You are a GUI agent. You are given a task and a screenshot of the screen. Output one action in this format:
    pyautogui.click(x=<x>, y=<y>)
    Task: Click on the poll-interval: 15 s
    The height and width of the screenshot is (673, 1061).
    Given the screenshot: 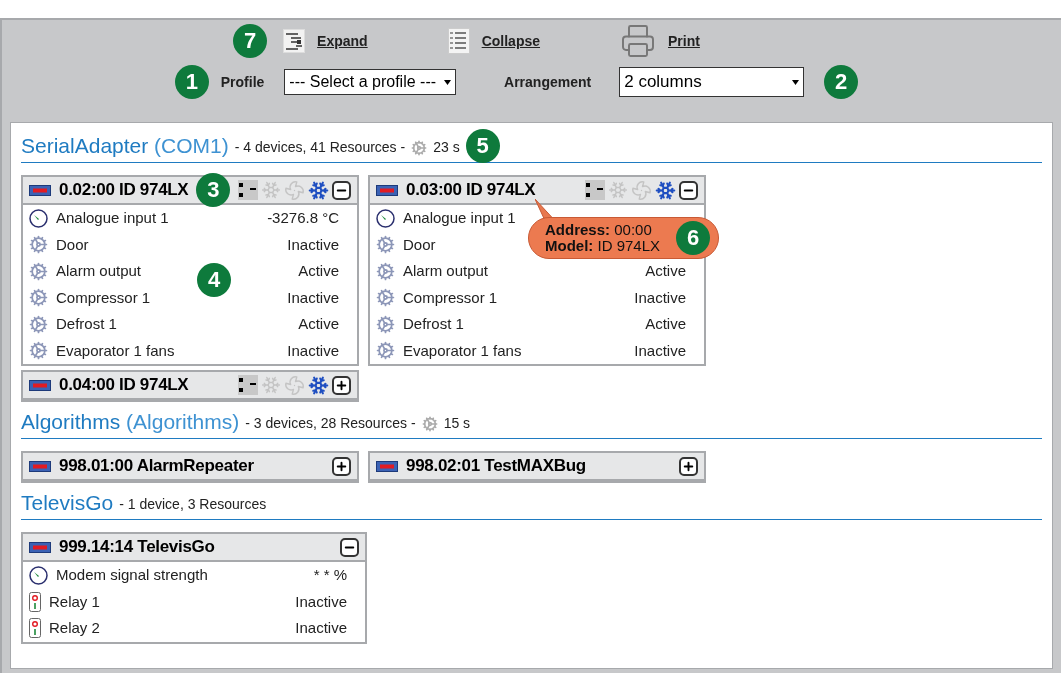 What is the action you would take?
    pyautogui.click(x=457, y=423)
    